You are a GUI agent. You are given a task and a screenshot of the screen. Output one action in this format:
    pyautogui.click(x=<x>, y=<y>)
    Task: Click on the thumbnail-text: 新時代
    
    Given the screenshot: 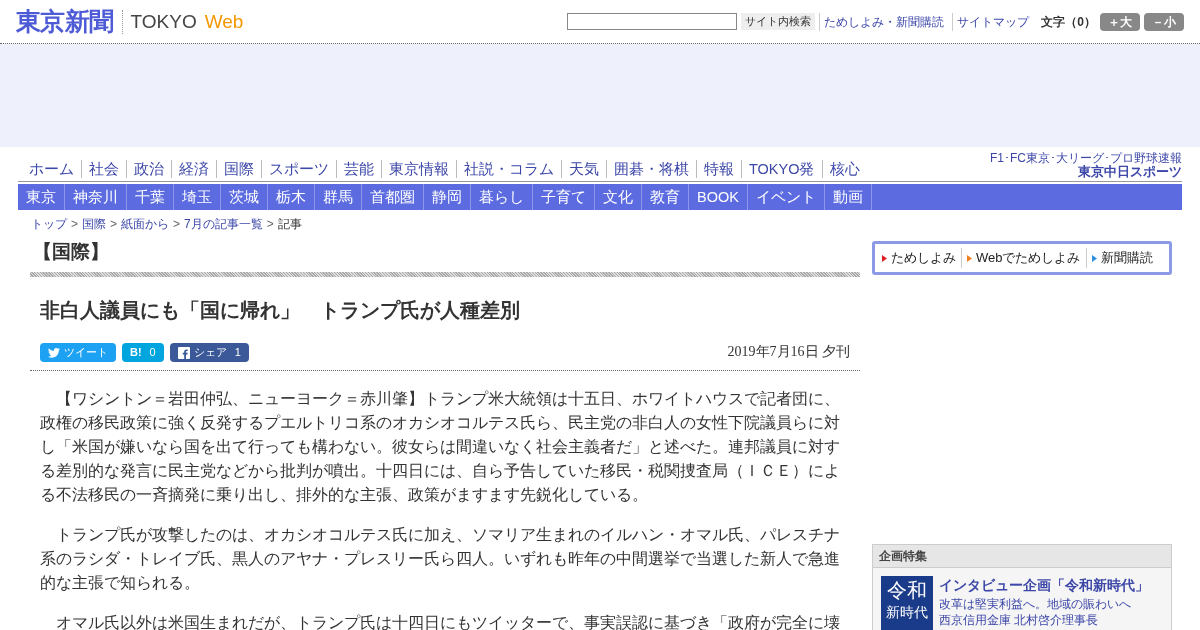 What is the action you would take?
    pyautogui.click(x=907, y=612)
    